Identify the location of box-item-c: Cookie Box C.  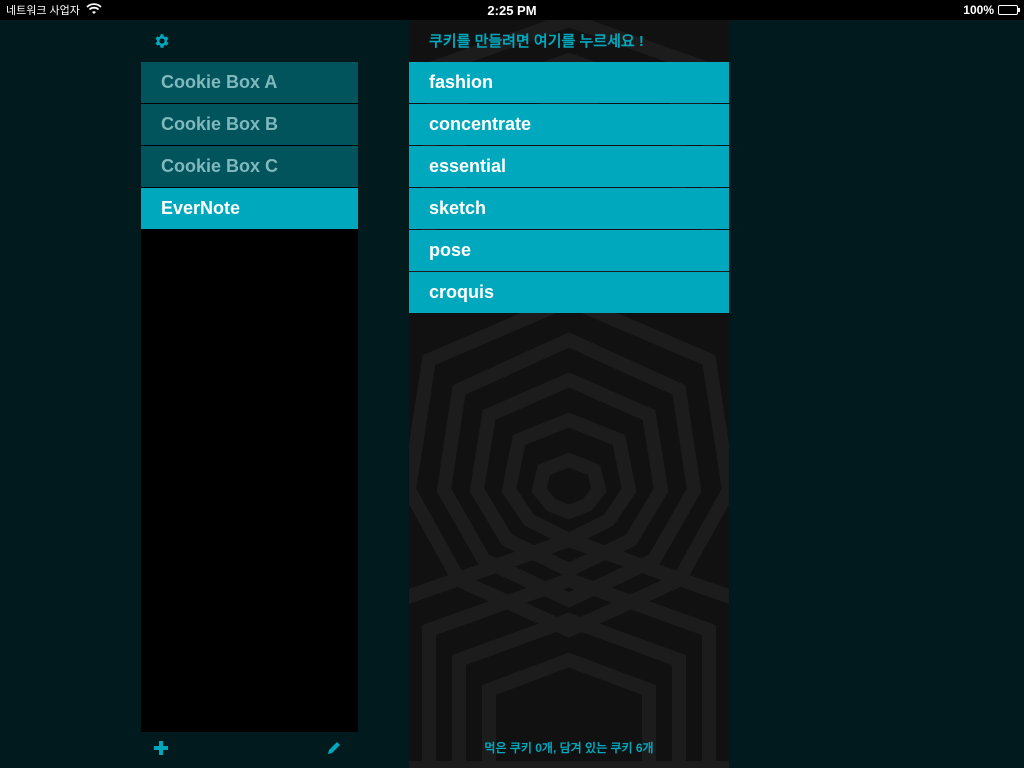
(249, 166).